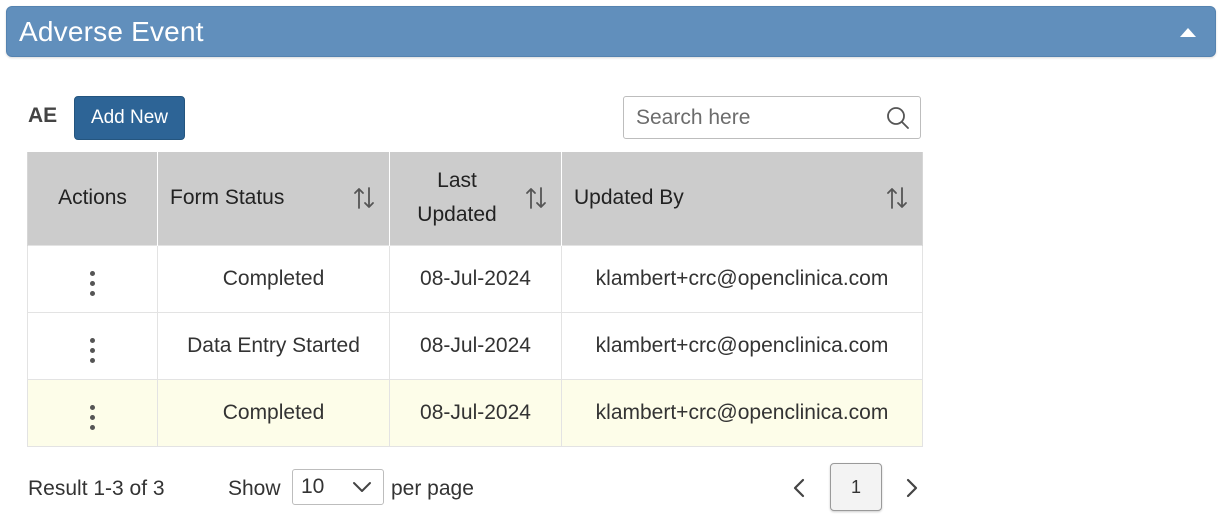 This screenshot has height=532, width=1224. I want to click on caret-up-icon, so click(1188, 32).